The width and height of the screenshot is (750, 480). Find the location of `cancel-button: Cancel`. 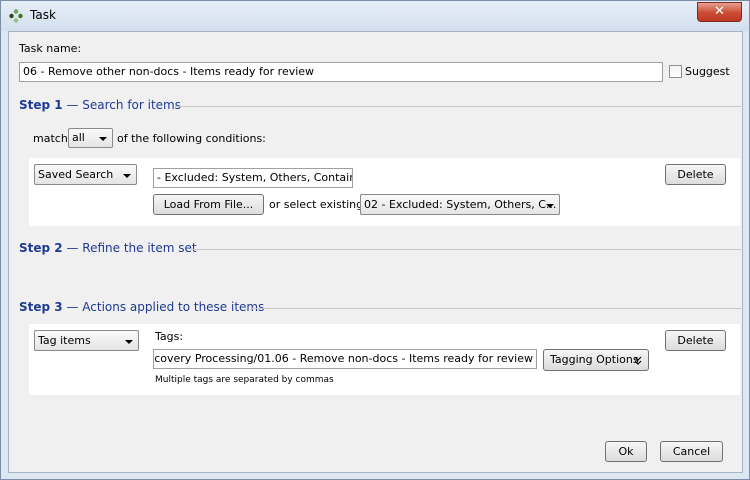

cancel-button: Cancel is located at coordinates (691, 451).